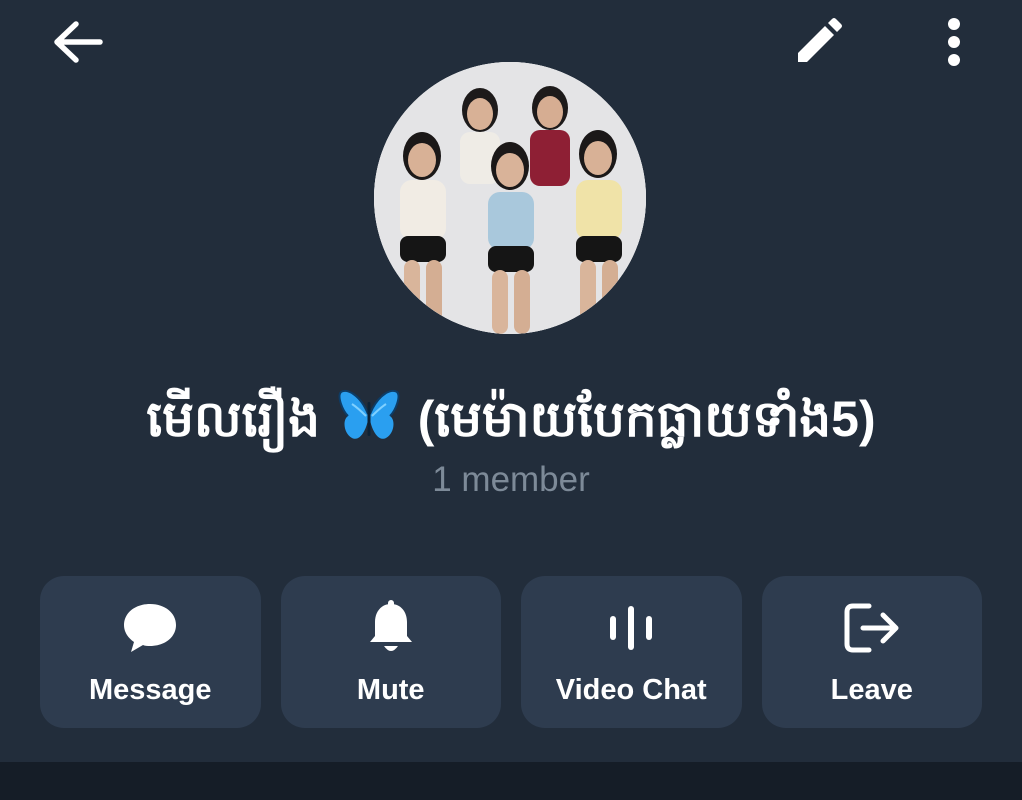 The height and width of the screenshot is (800, 1022). I want to click on leave-button: Leave, so click(871, 652).